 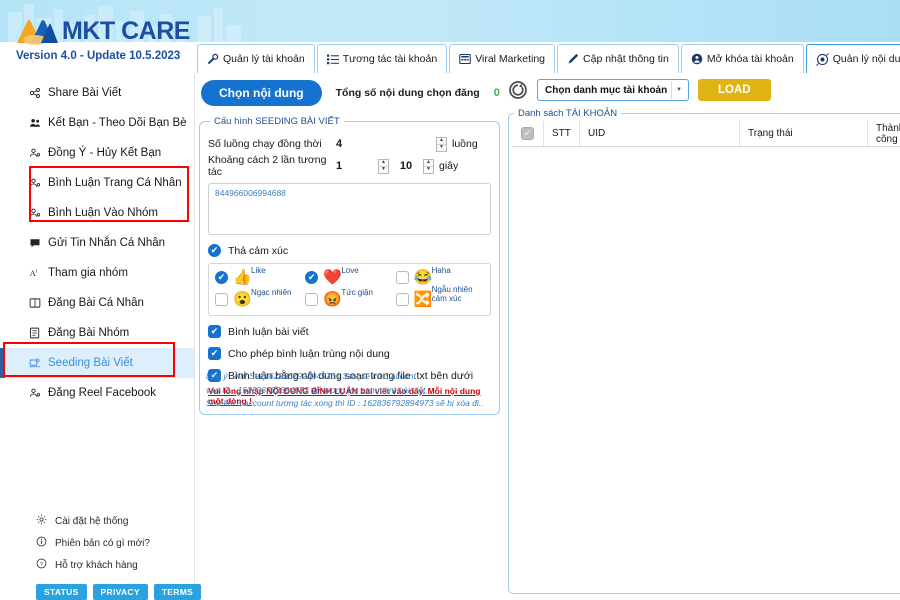 What do you see at coordinates (85, 93) in the screenshot?
I see `sidebar-item-label: Share Bài Viết` at bounding box center [85, 93].